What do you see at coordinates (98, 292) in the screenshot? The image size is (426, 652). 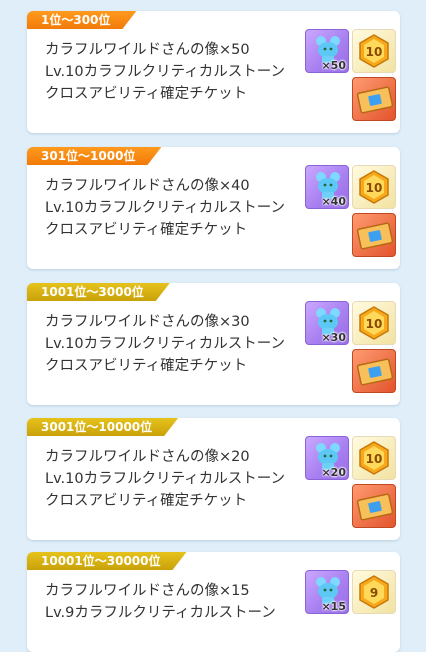 I see `rank-range-label: 1001位～3000位` at bounding box center [98, 292].